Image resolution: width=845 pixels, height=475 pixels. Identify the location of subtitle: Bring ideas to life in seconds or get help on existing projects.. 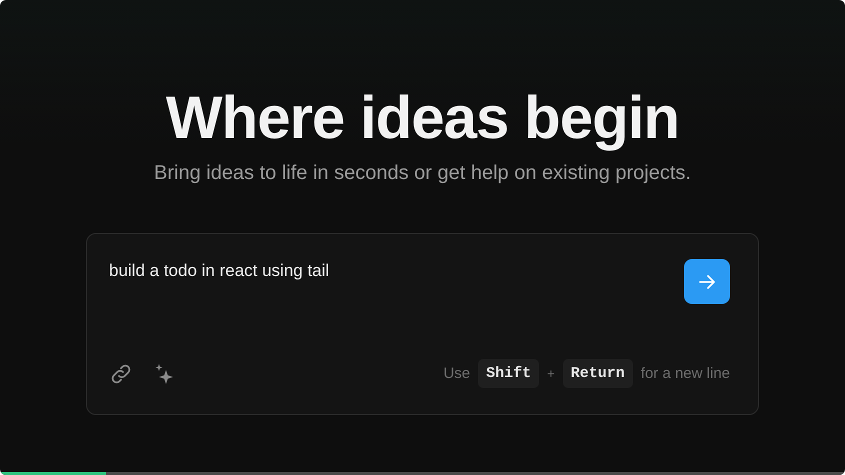
(422, 173).